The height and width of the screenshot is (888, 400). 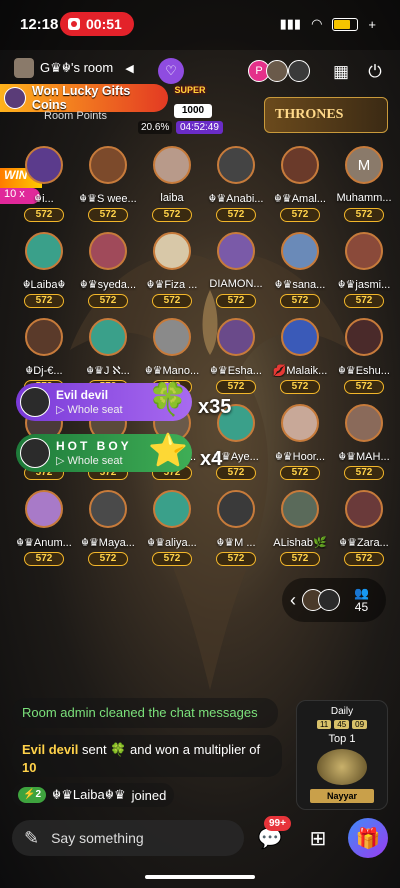 What do you see at coordinates (74, 68) in the screenshot?
I see `room-title: G♛☬'s room ◀` at bounding box center [74, 68].